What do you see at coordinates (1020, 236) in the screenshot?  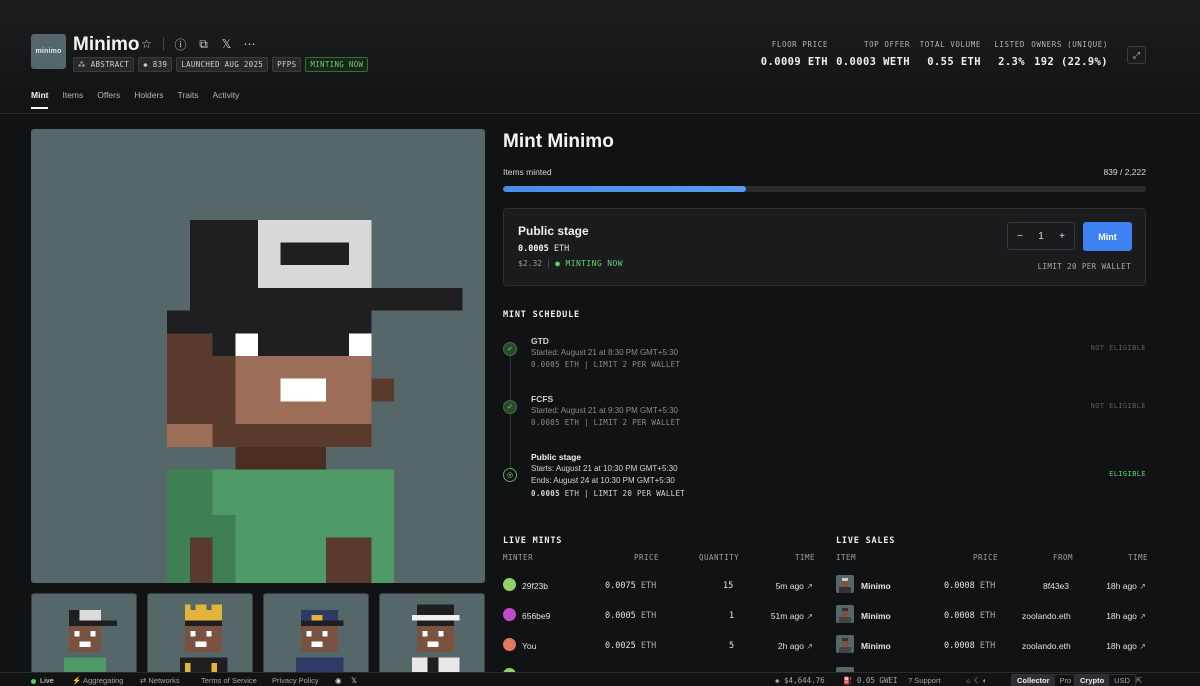 I see `decrement-button: −` at bounding box center [1020, 236].